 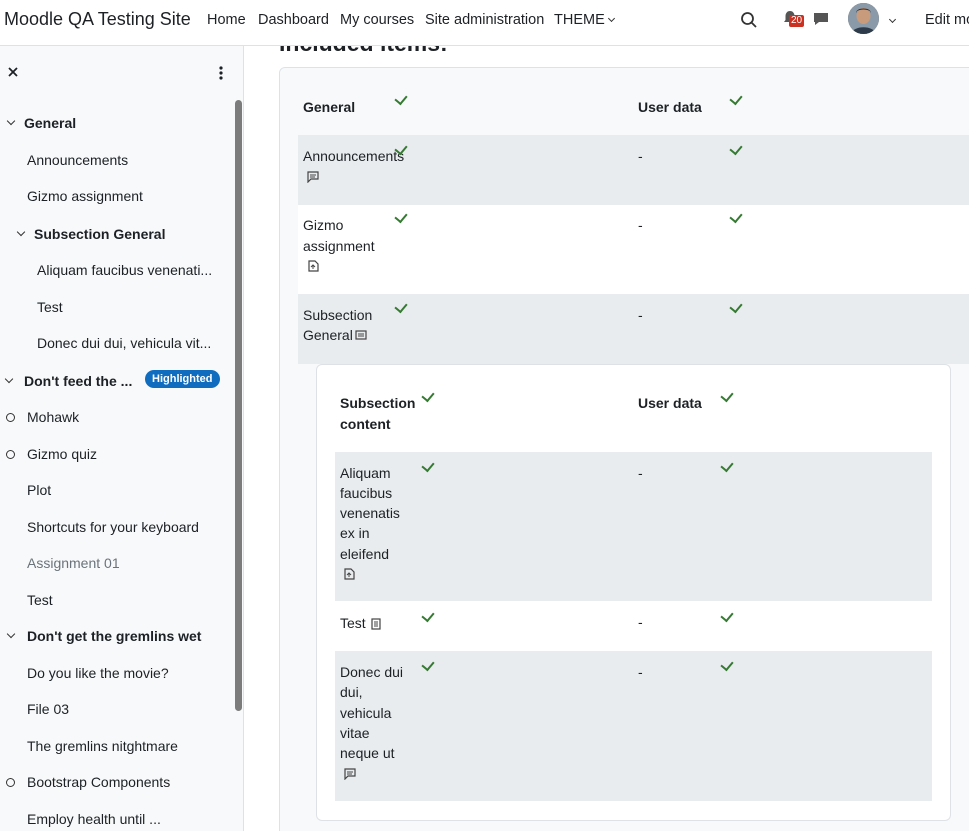 I want to click on highlighted-badge: Highlighted, so click(x=182, y=379).